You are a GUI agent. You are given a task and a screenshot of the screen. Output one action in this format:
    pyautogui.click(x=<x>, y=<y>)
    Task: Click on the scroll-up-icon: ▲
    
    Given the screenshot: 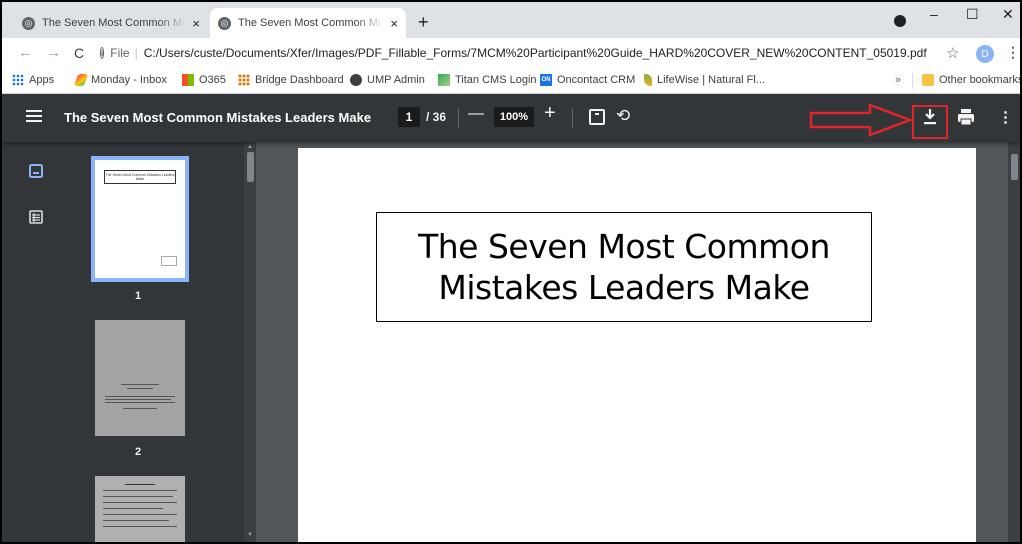 What is the action you would take?
    pyautogui.click(x=250, y=147)
    